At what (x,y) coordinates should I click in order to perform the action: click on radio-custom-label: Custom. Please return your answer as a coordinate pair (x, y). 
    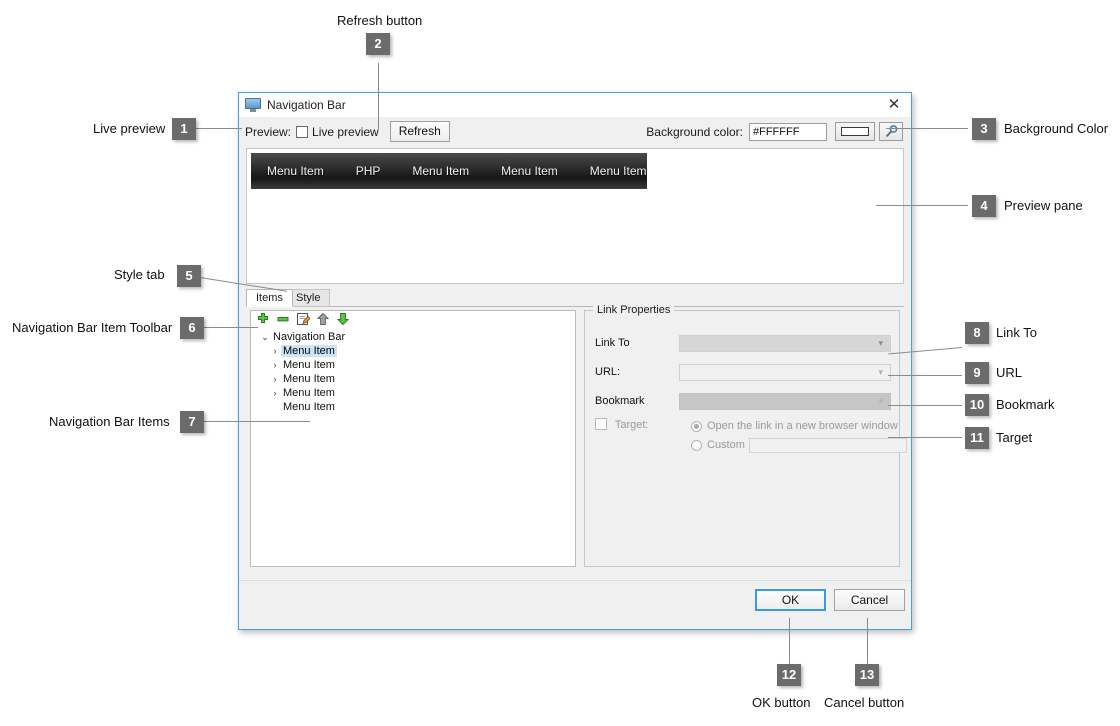
    Looking at the image, I should click on (726, 445).